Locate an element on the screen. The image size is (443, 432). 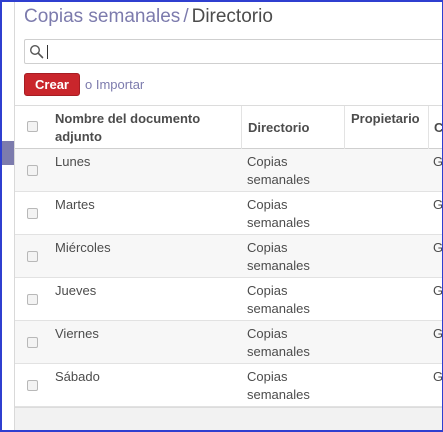
breadcrumb-parent-link: Copias semanales is located at coordinates (102, 16).